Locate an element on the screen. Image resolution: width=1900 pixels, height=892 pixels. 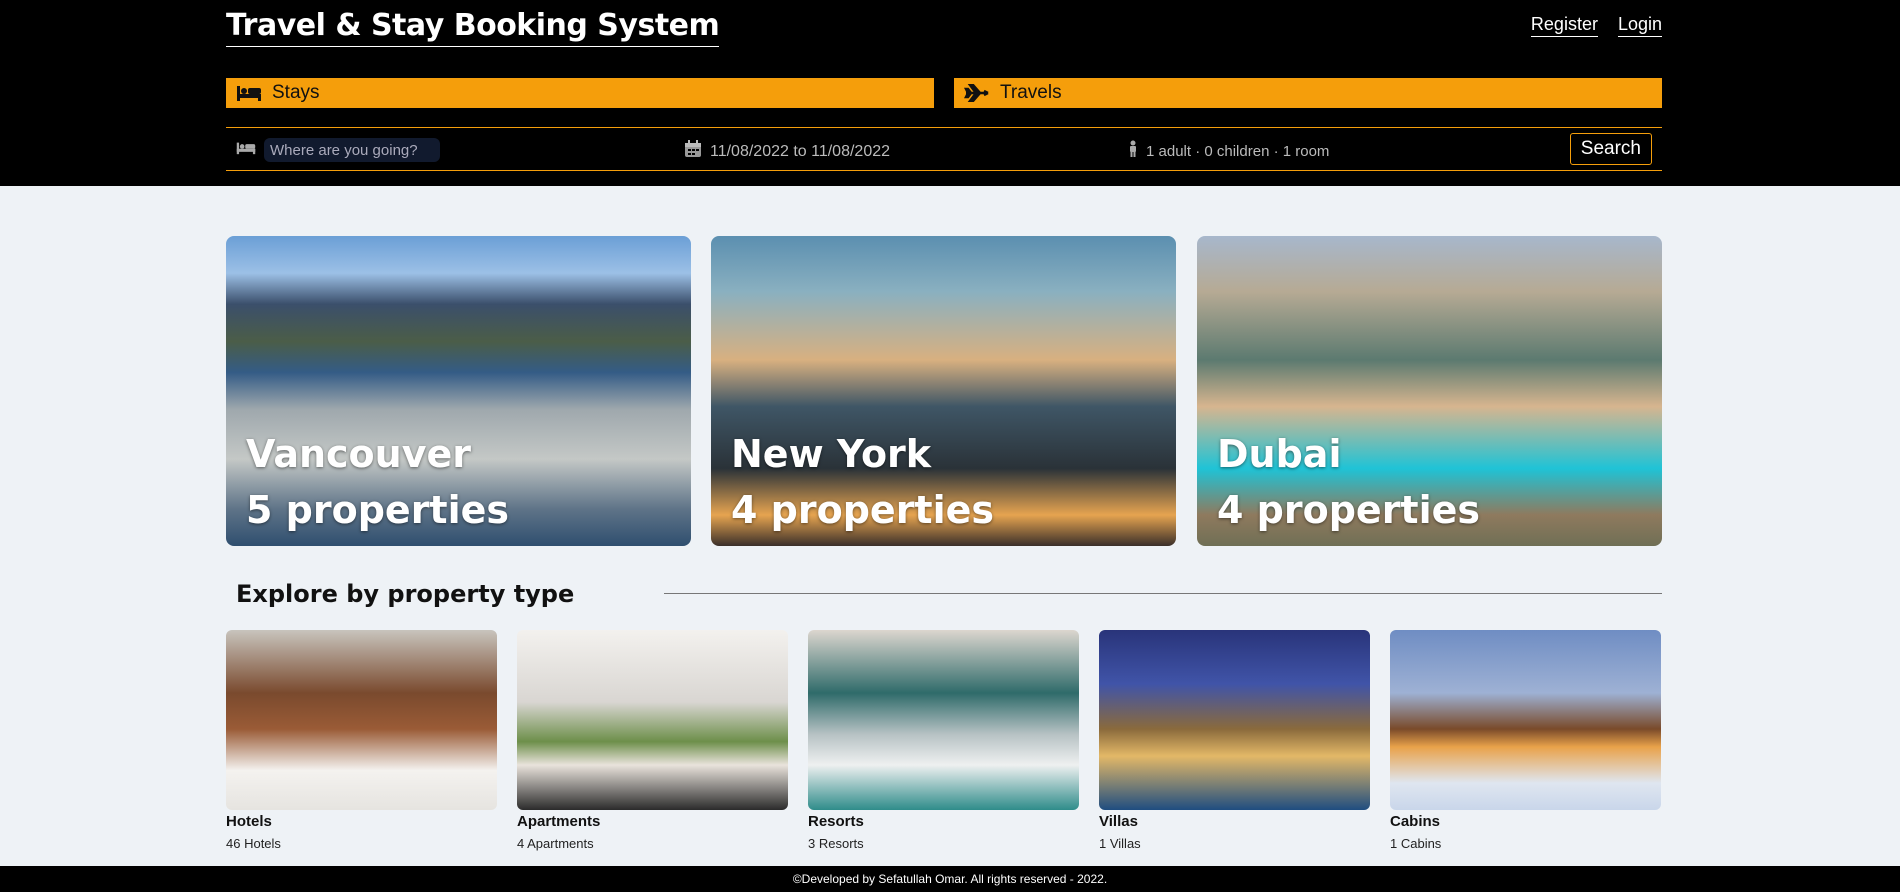
mode-travels-label: Travels is located at coordinates (1031, 92).